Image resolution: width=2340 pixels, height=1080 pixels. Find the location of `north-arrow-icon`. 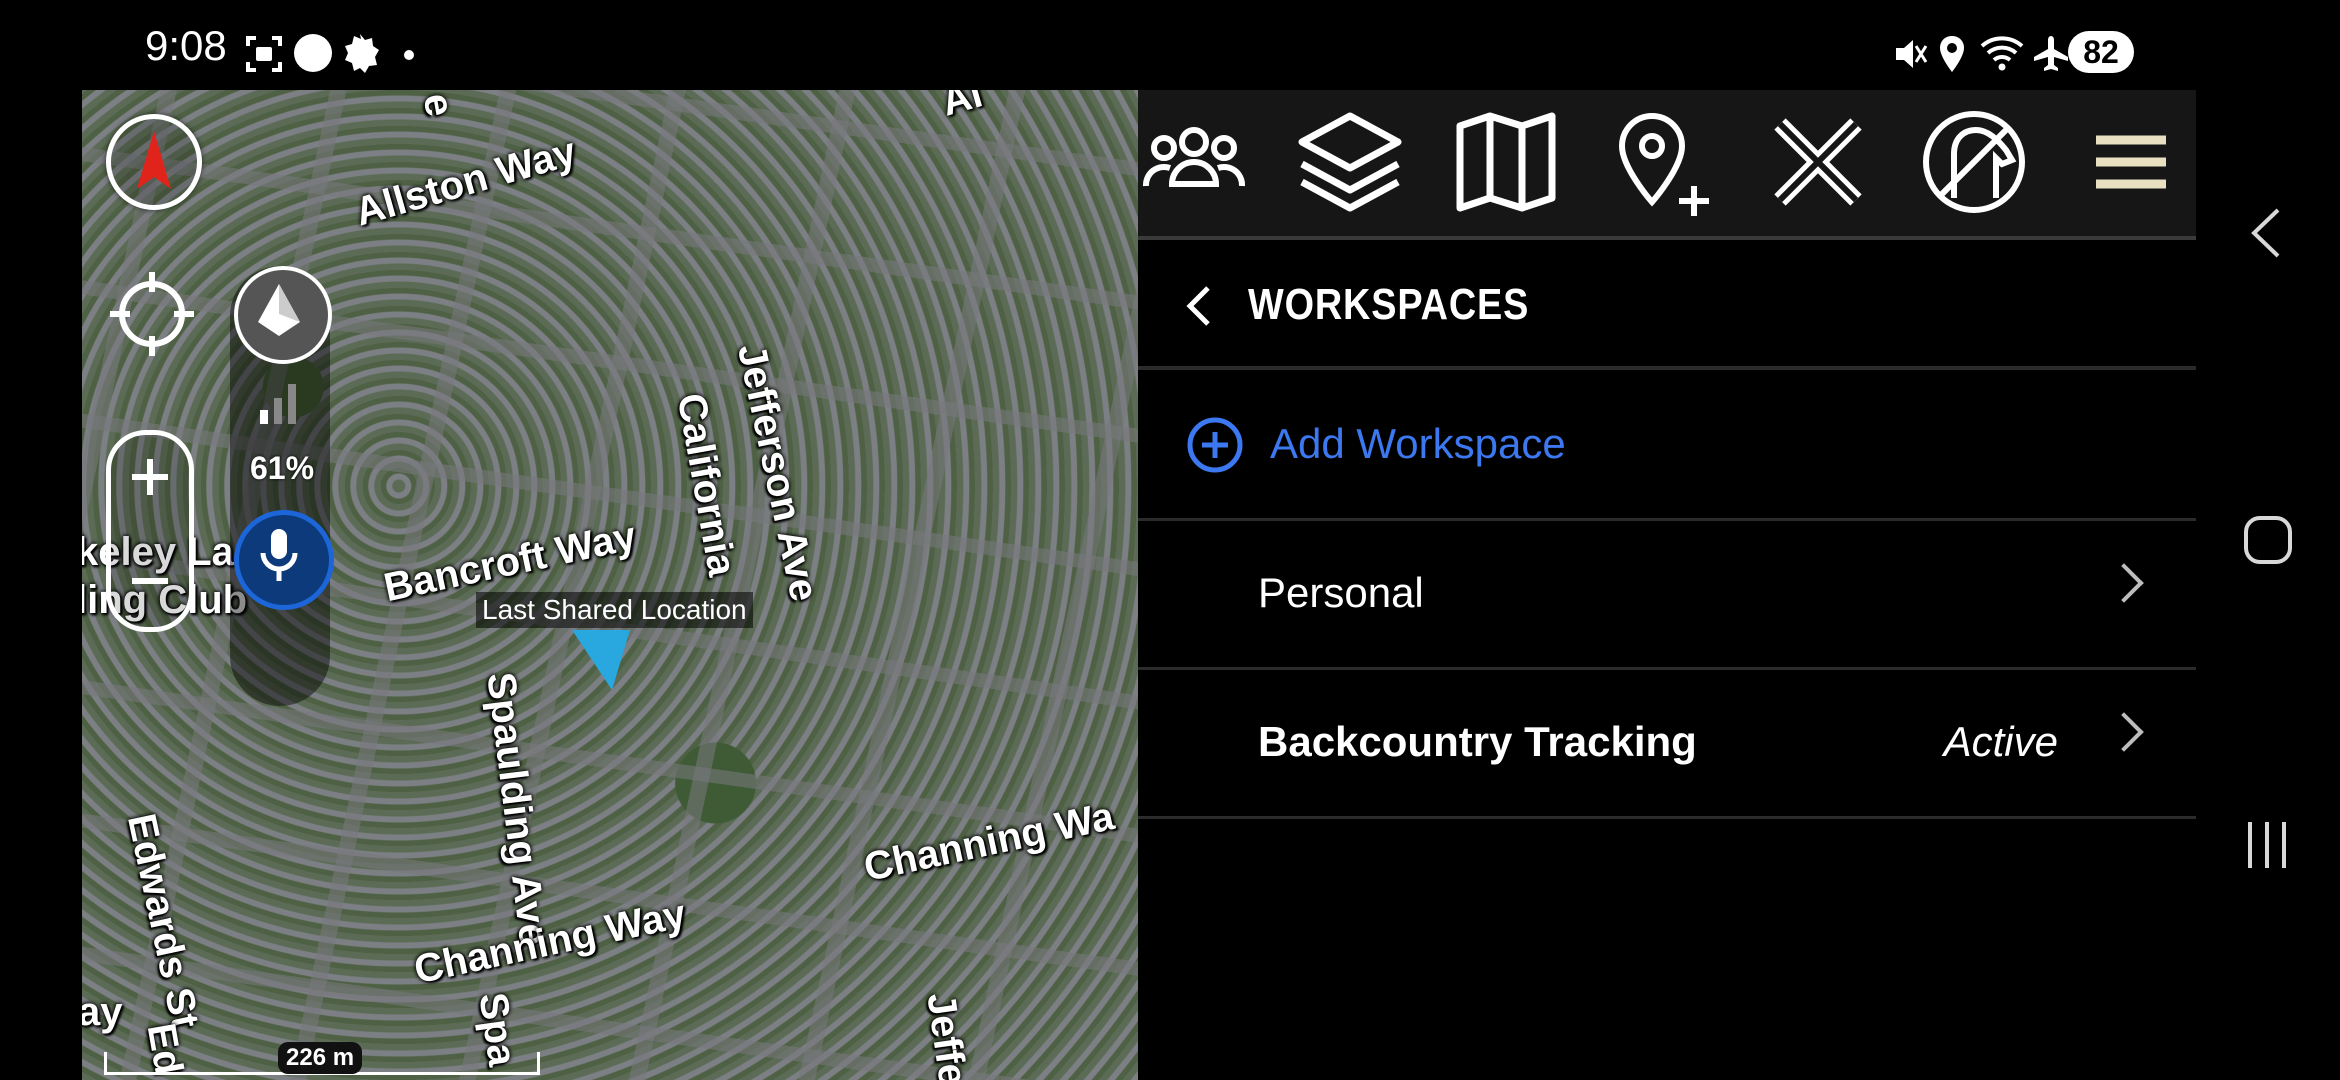

north-arrow-icon is located at coordinates (154, 160).